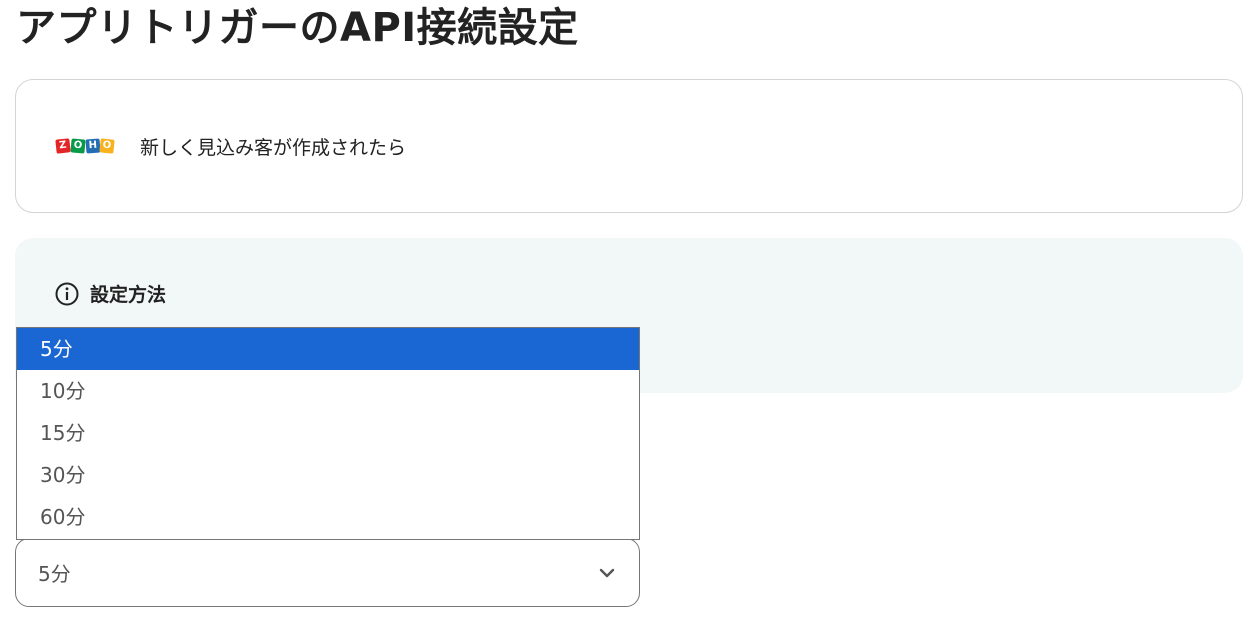 This screenshot has width=1251, height=617. Describe the element at coordinates (128, 293) in the screenshot. I see `info-title: 設定方法` at that location.